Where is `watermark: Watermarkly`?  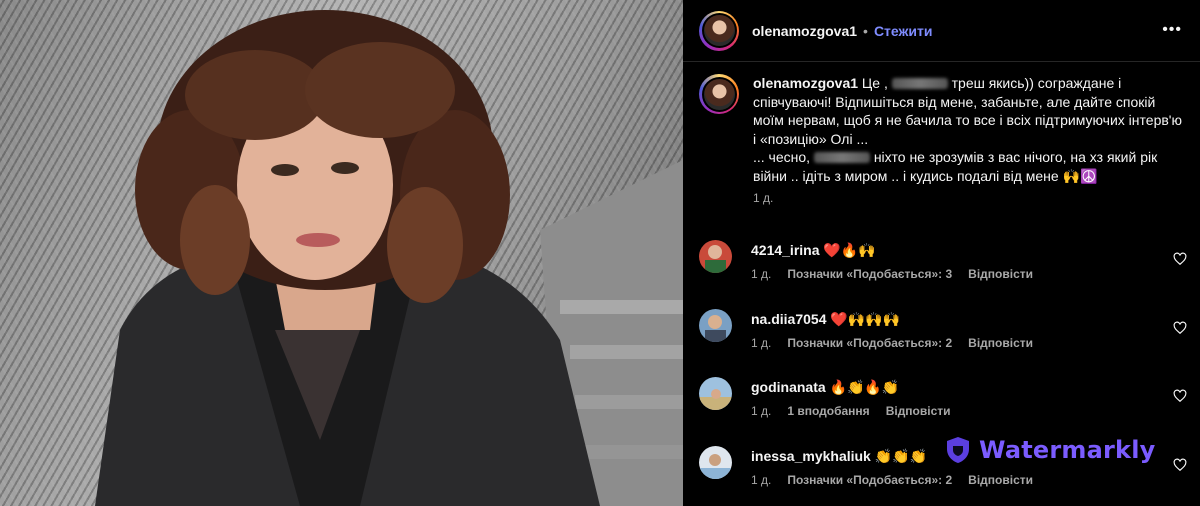 watermark: Watermarkly is located at coordinates (1050, 450).